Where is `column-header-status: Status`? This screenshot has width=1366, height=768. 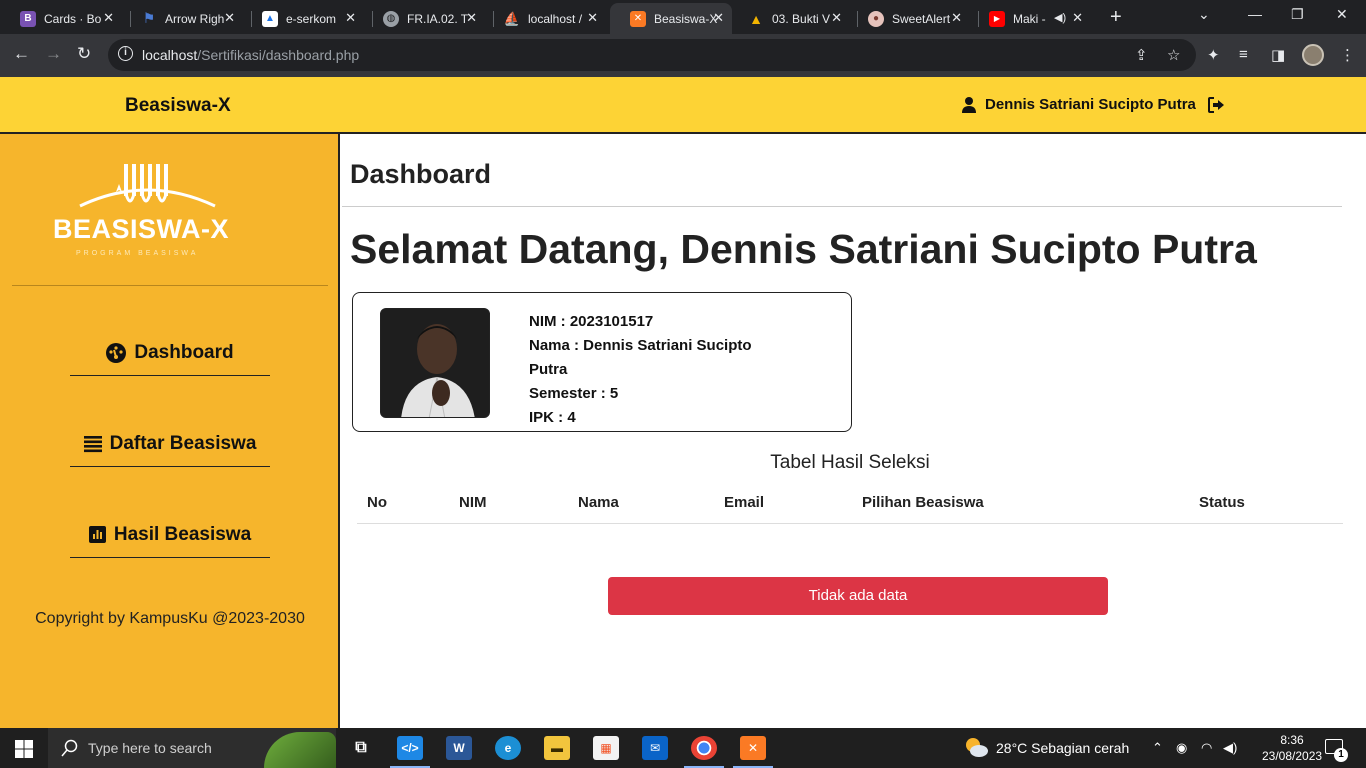 column-header-status: Status is located at coordinates (1222, 502).